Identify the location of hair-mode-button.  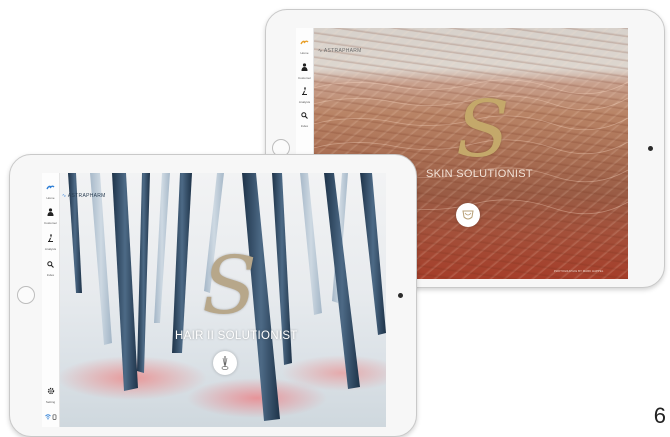
(225, 363).